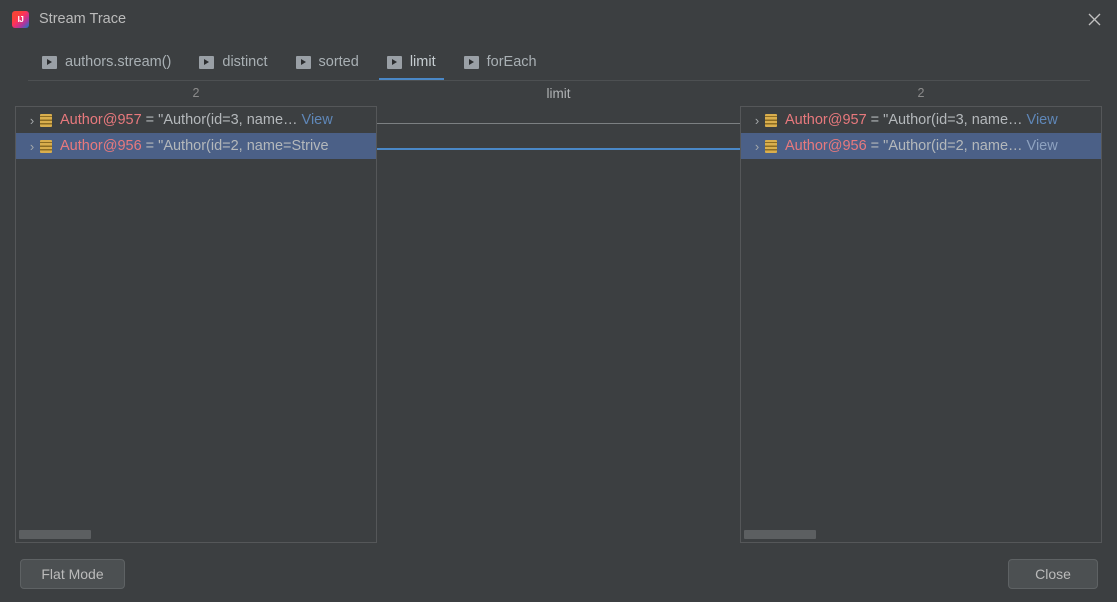  What do you see at coordinates (422, 61) in the screenshot?
I see `tab-label: limit` at bounding box center [422, 61].